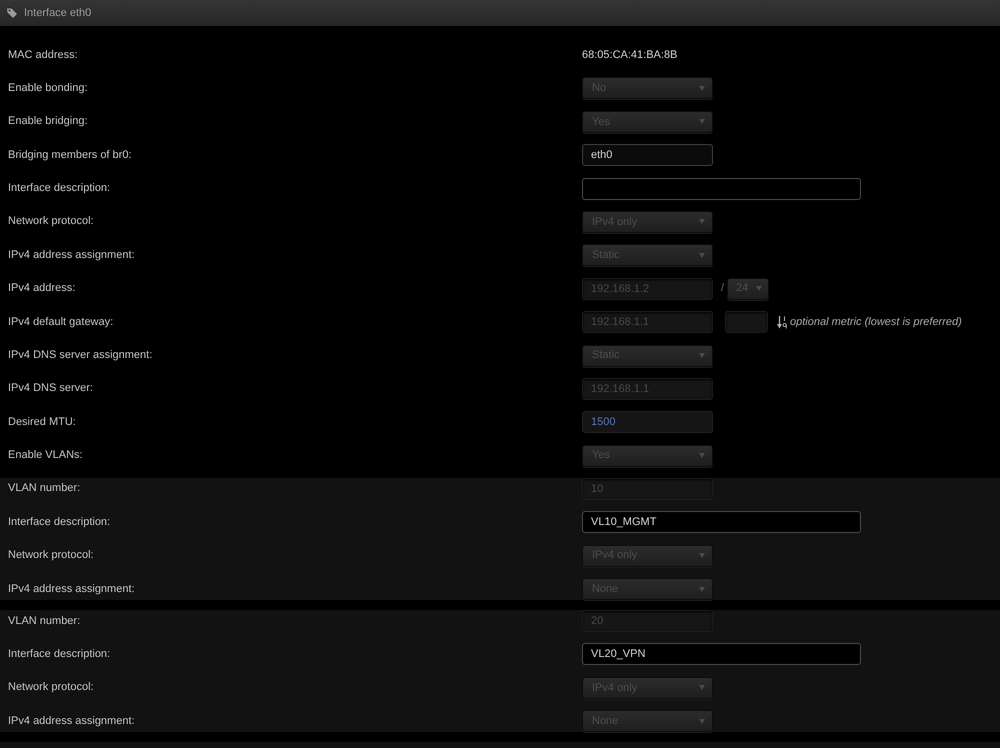  Describe the element at coordinates (647, 422) in the screenshot. I see `input-field: 1500` at that location.